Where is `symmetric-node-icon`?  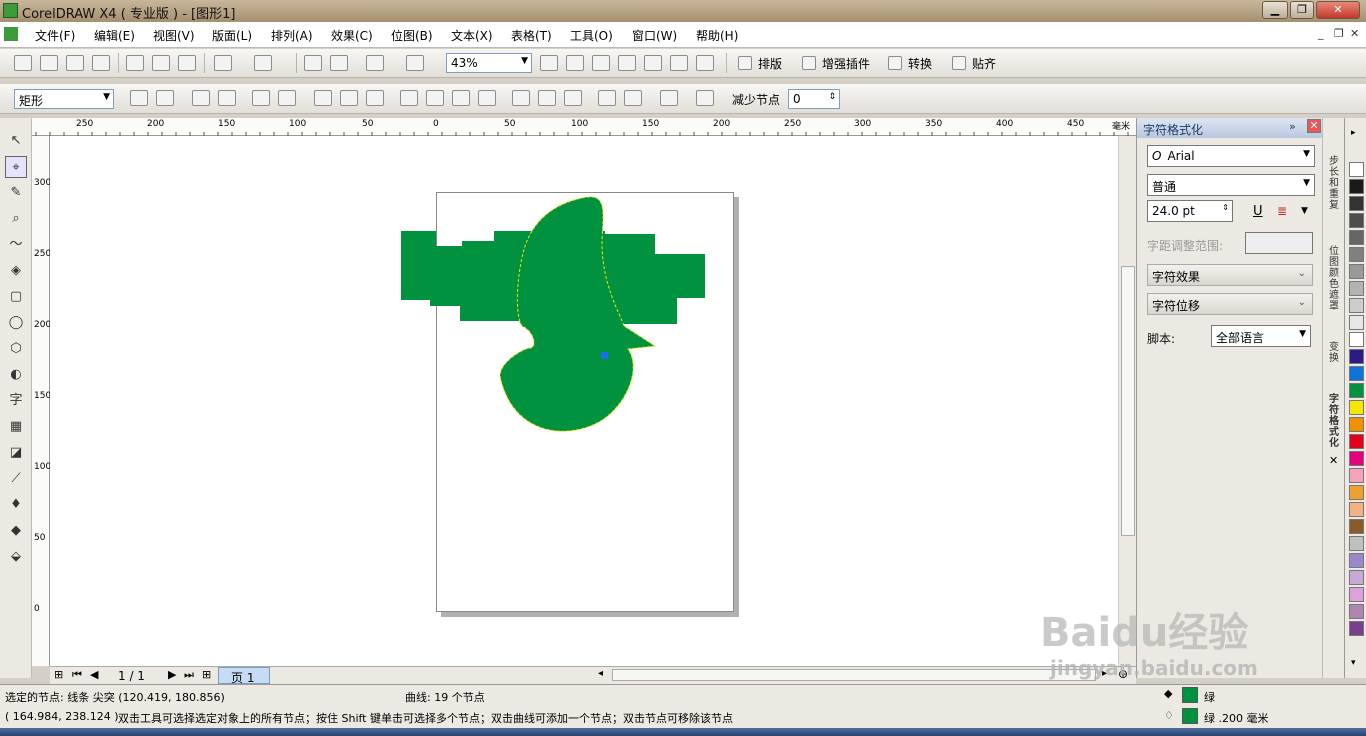 symmetric-node-icon is located at coordinates (375, 98).